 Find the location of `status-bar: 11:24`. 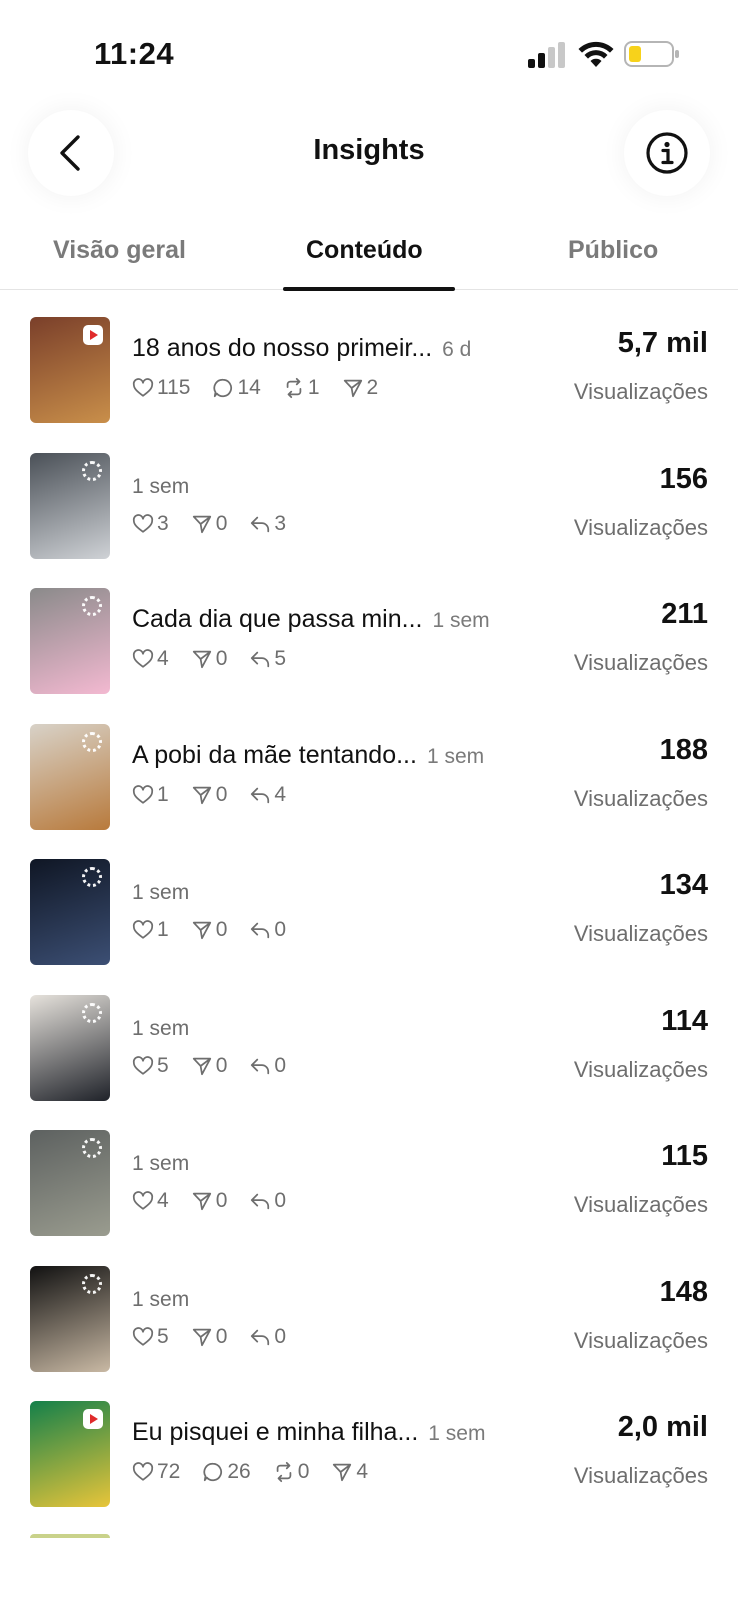

status-bar: 11:24 is located at coordinates (369, 50).